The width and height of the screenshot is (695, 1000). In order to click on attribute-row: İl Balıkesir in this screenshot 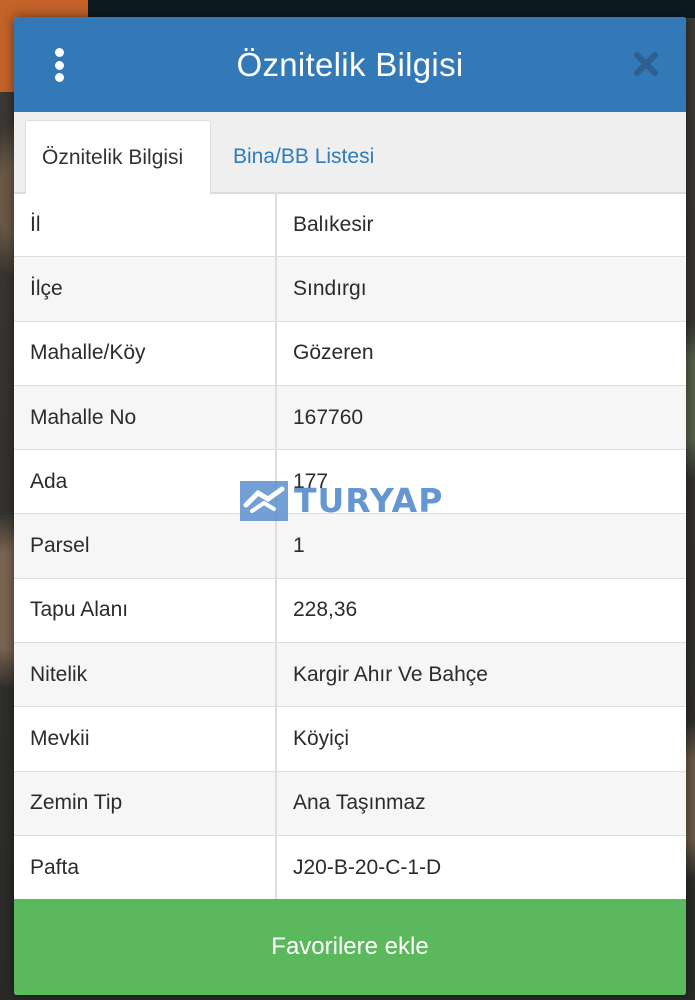, I will do `click(350, 225)`.